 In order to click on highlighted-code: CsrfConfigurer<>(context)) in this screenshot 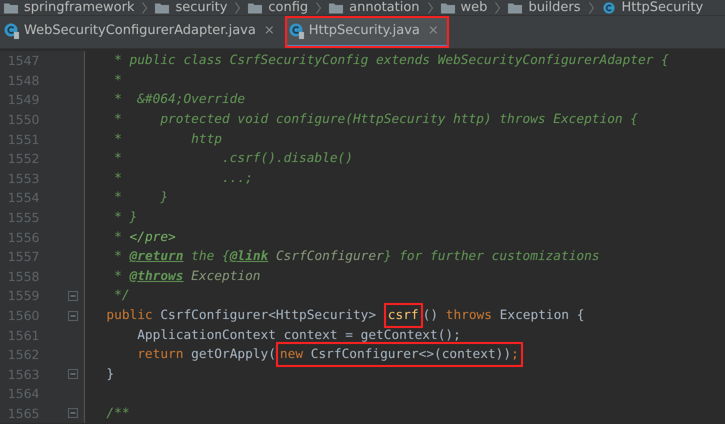, I will do `click(411, 355)`.